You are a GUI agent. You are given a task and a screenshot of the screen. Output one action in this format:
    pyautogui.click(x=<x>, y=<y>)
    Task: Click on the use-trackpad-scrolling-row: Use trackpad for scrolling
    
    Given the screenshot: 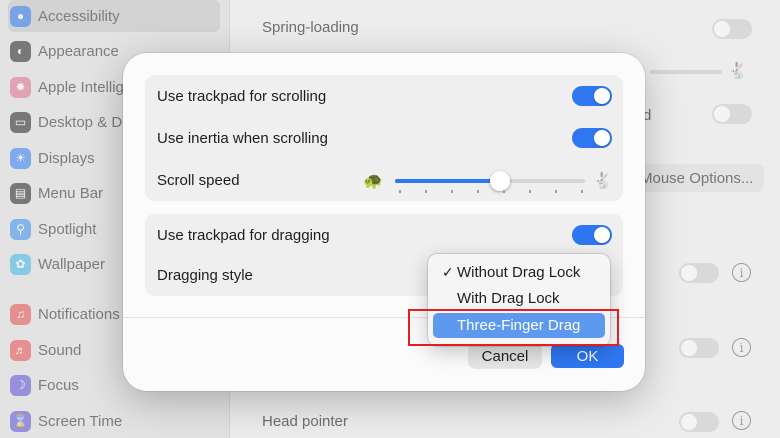 What is the action you would take?
    pyautogui.click(x=384, y=96)
    